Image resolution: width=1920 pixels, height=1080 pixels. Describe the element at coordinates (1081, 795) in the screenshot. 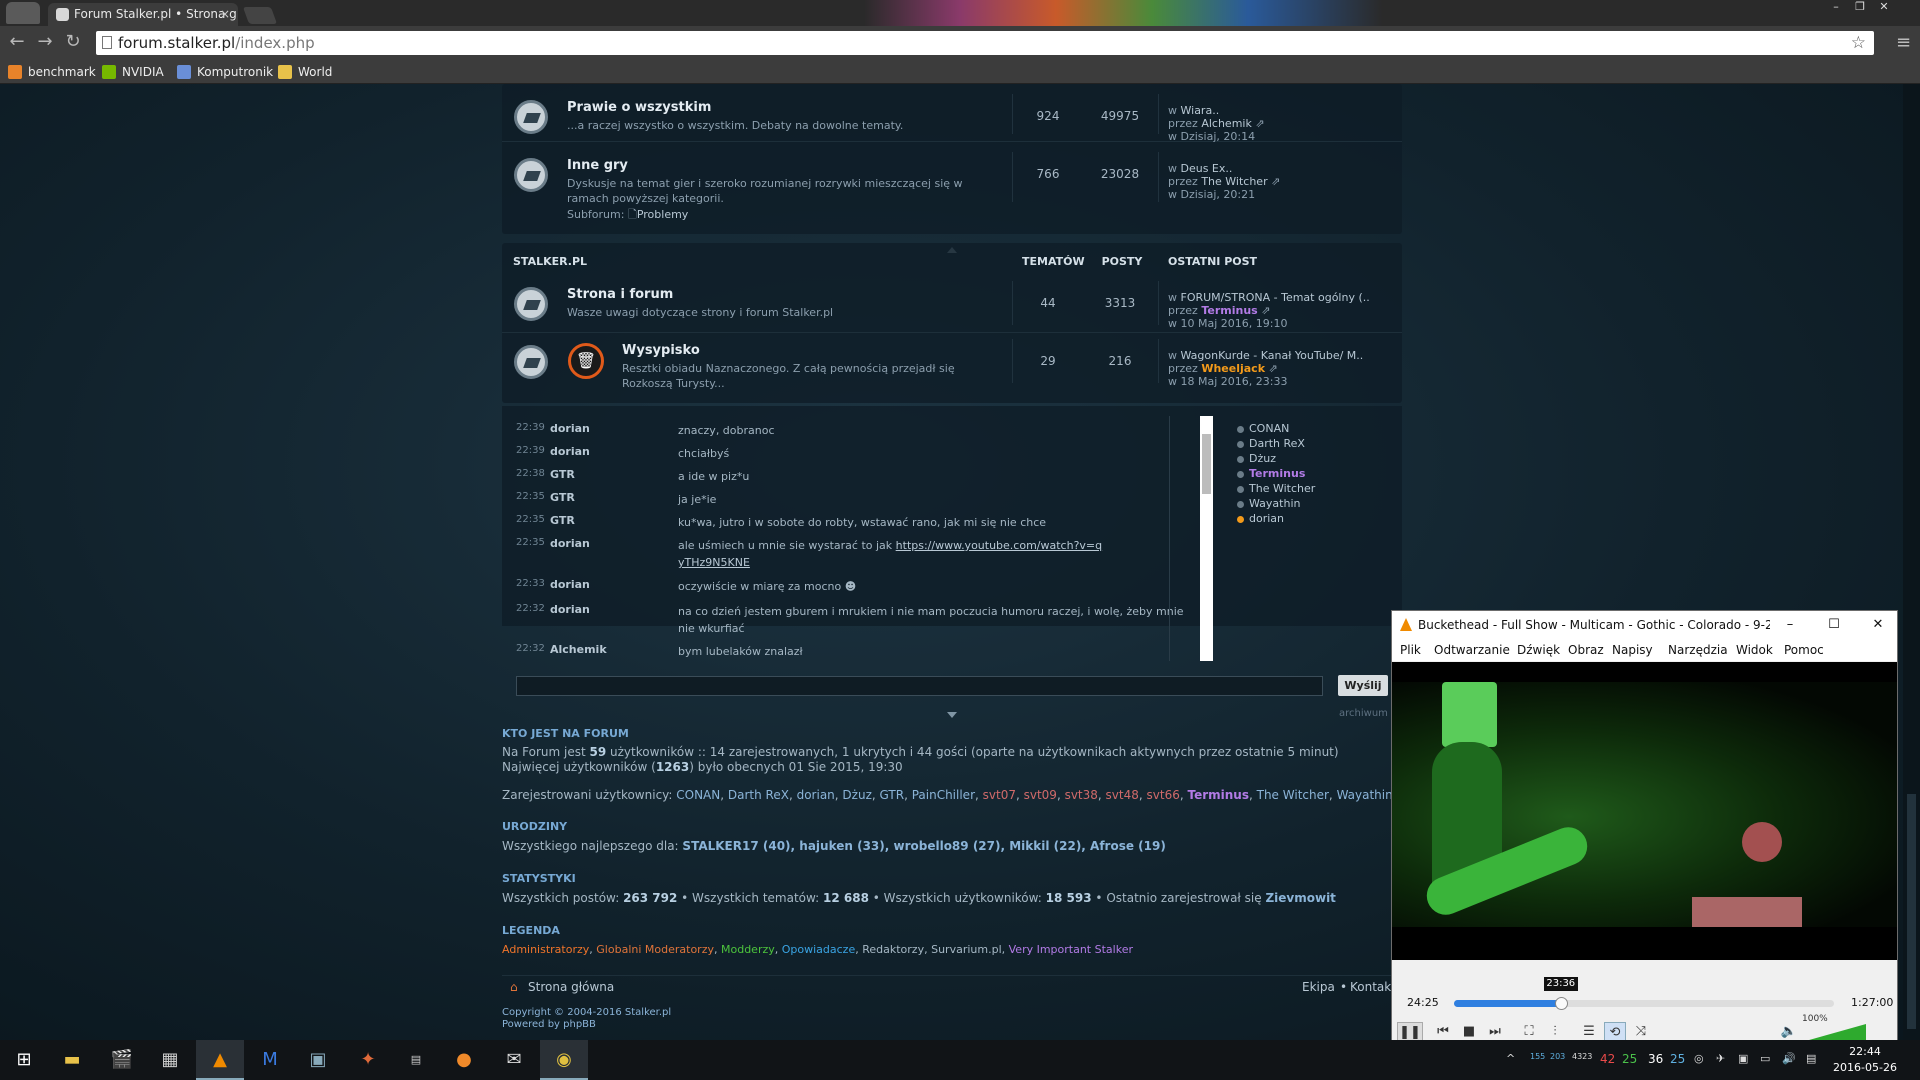

I see `user-link: svt38` at that location.